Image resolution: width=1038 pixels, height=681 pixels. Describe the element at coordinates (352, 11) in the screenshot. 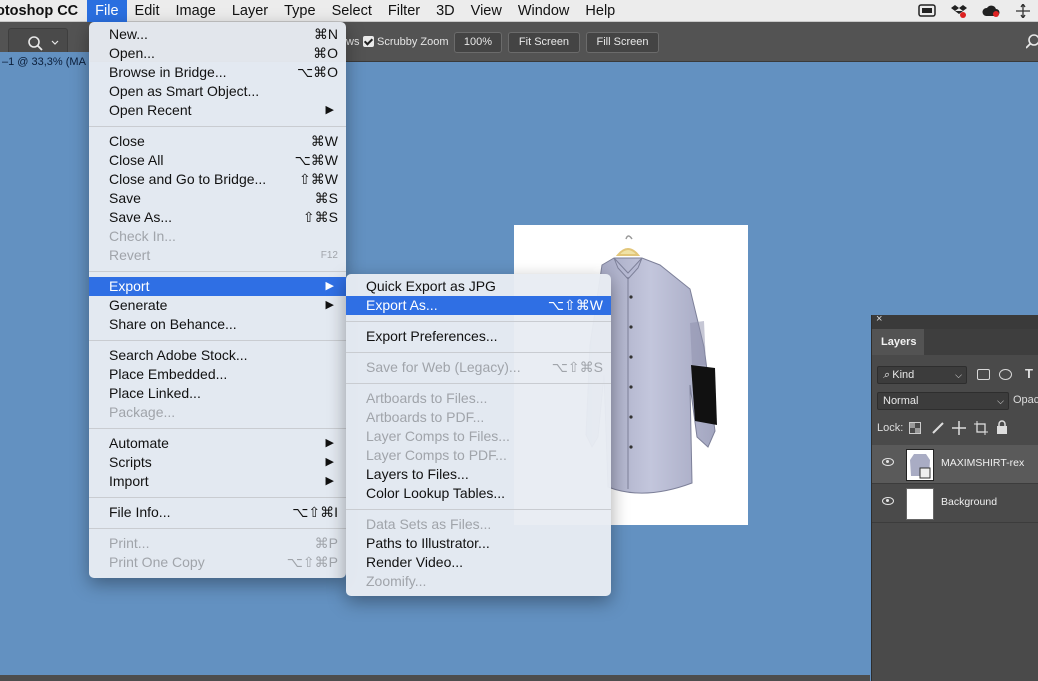

I see `menu-select: Select` at that location.